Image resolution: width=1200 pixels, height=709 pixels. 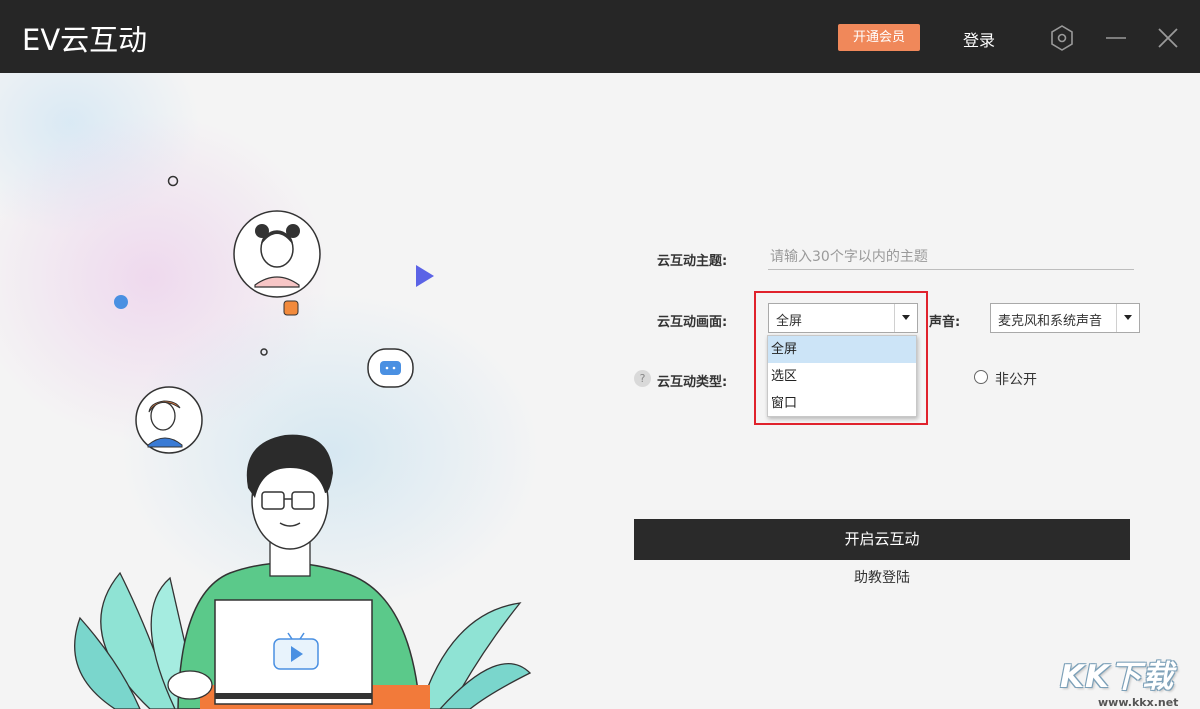 What do you see at coordinates (1127, 318) in the screenshot?
I see `chevron-down-icon` at bounding box center [1127, 318].